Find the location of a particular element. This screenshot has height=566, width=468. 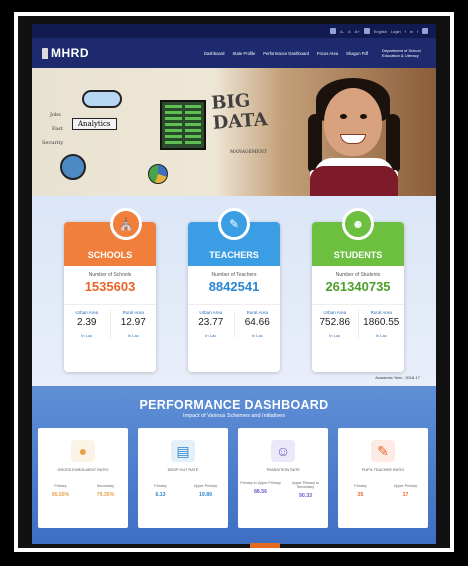

student-photo is located at coordinates (354, 135).